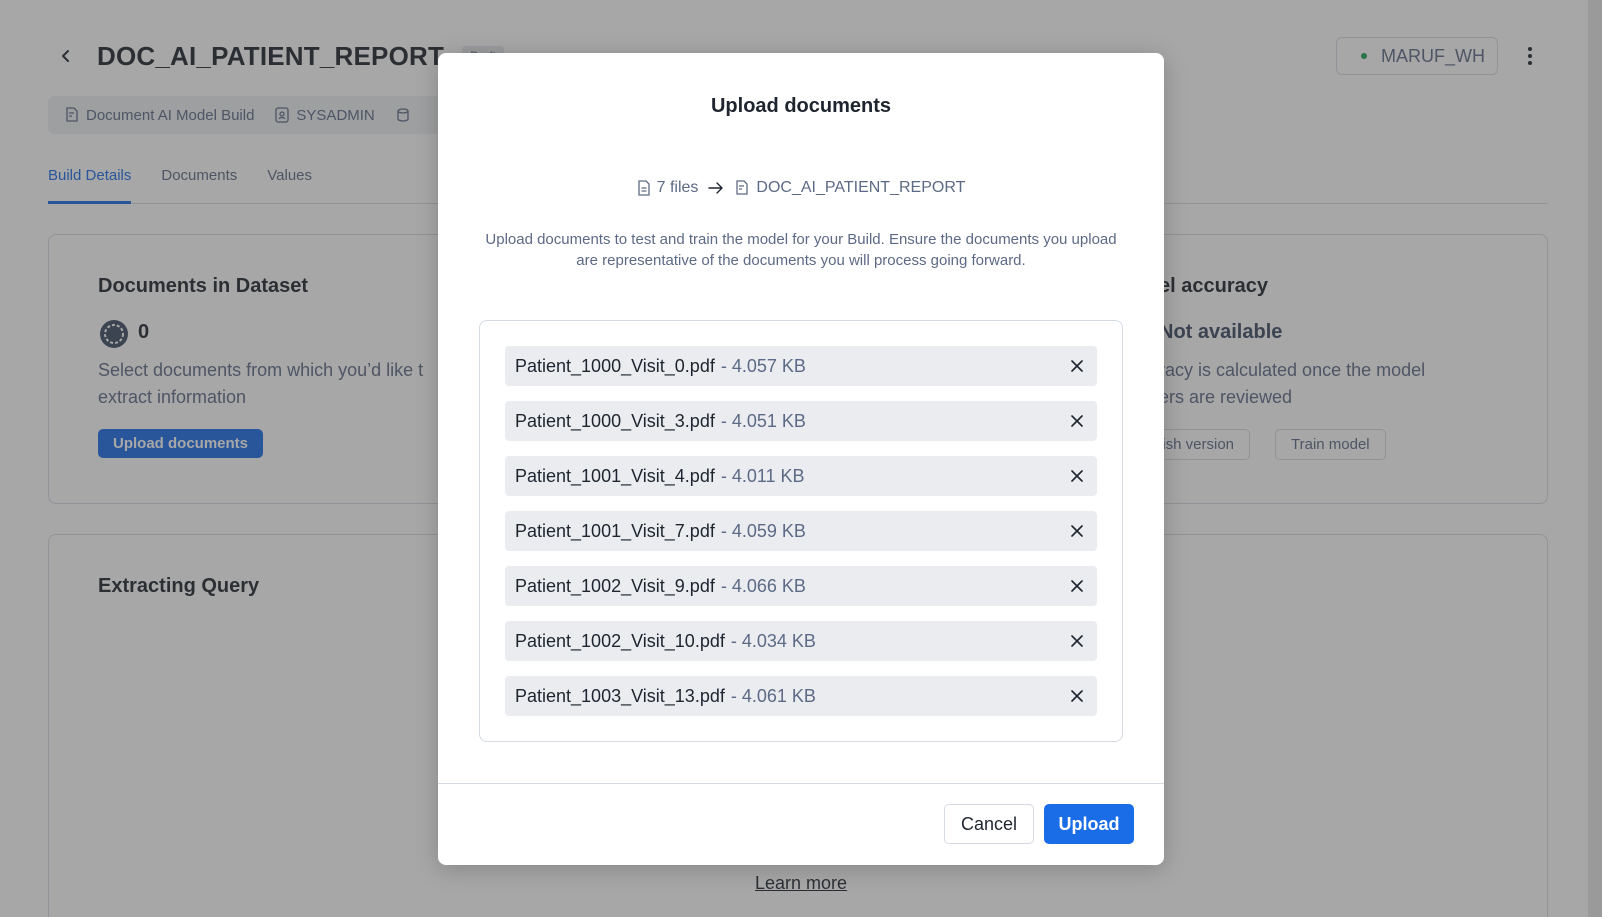  I want to click on file-name: Patient_1000_Visit_0.pdf, so click(615, 365).